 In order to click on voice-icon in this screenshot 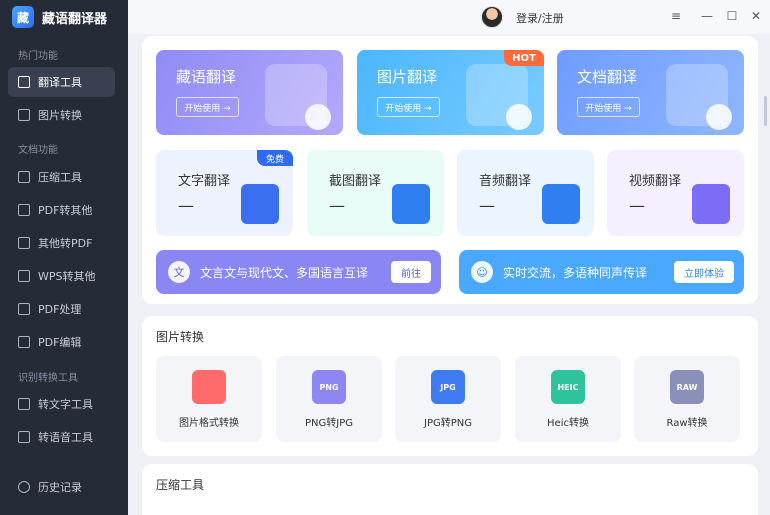, I will do `click(24, 437)`.